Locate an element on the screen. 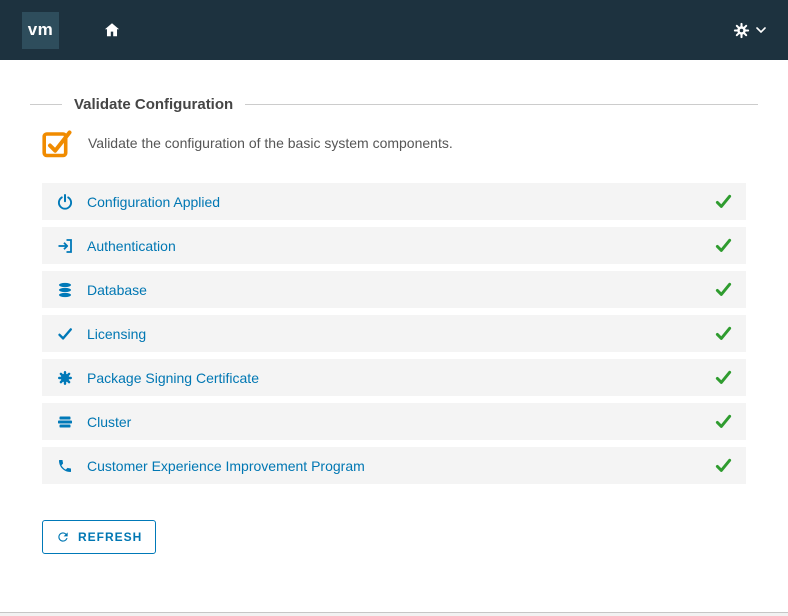  settings-menu-button is located at coordinates (741, 30).